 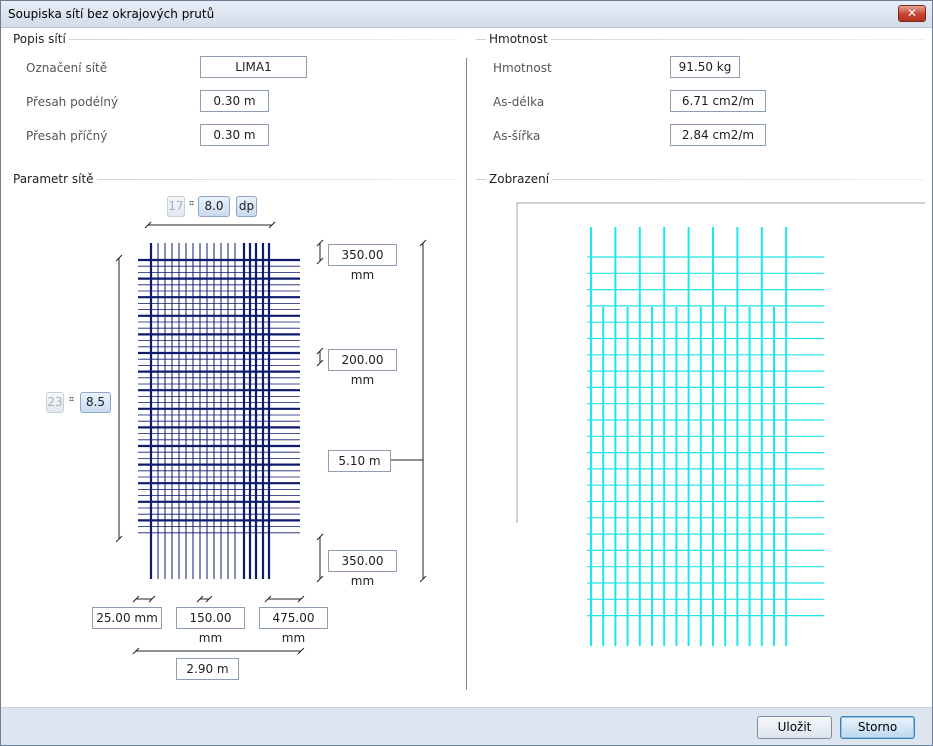 What do you see at coordinates (466, 726) in the screenshot?
I see `dialog-footer: Uložit Storno` at bounding box center [466, 726].